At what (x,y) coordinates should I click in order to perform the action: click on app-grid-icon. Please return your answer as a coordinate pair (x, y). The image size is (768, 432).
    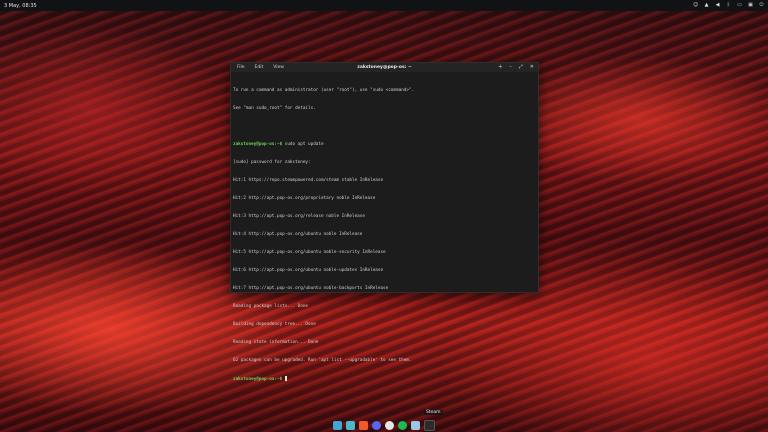
    Looking at the image, I should click on (337, 425).